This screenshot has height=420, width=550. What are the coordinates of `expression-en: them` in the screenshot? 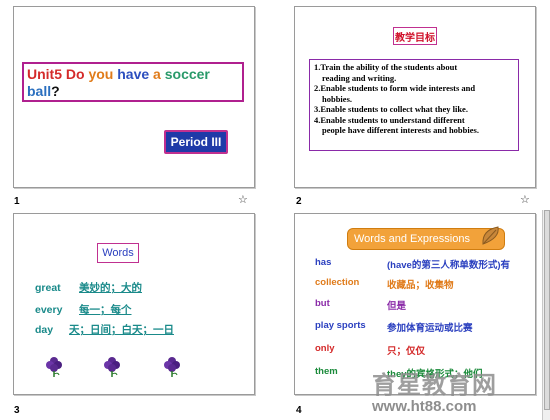 It's located at (326, 371).